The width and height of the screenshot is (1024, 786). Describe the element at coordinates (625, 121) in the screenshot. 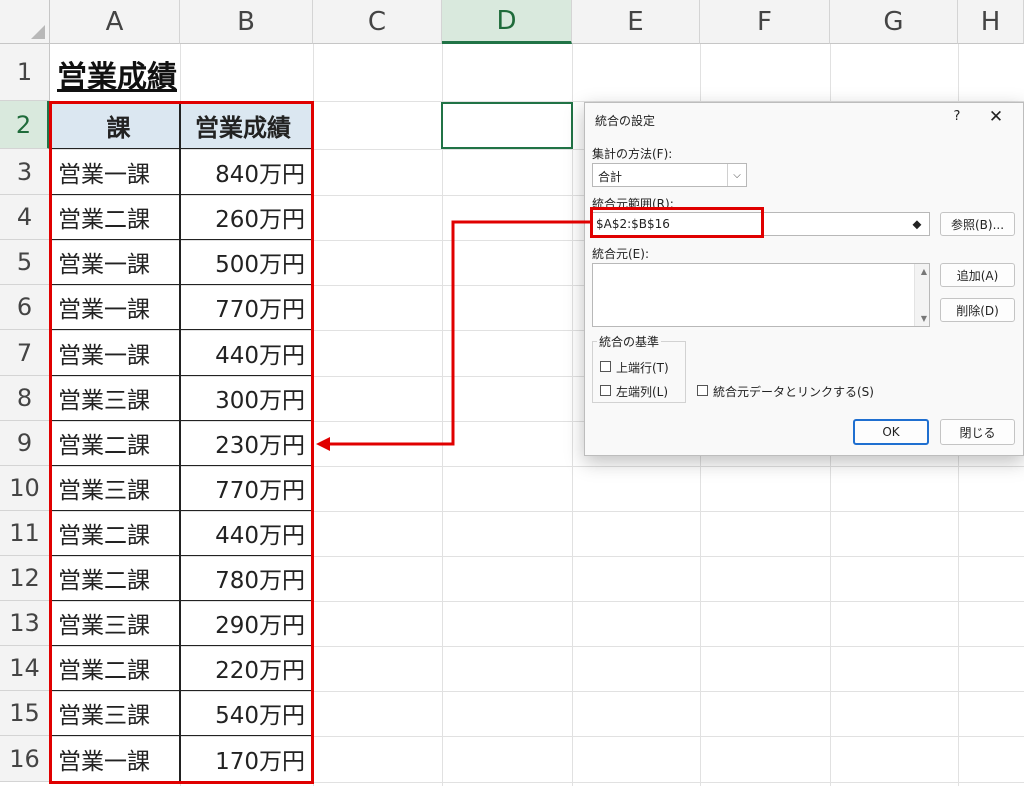

I see `dialog-title: 統合の設定` at that location.